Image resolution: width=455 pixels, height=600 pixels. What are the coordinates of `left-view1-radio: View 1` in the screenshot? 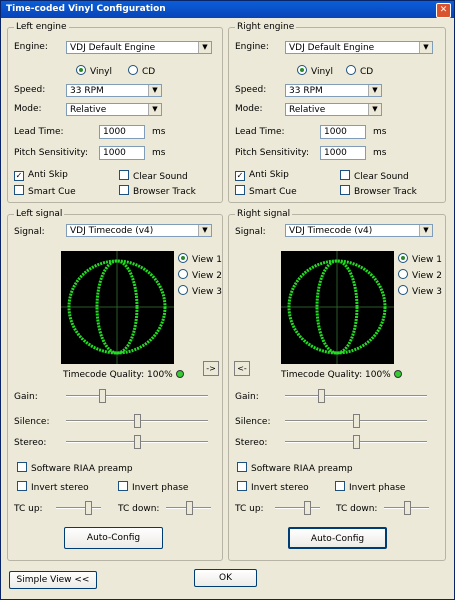 It's located at (200, 259).